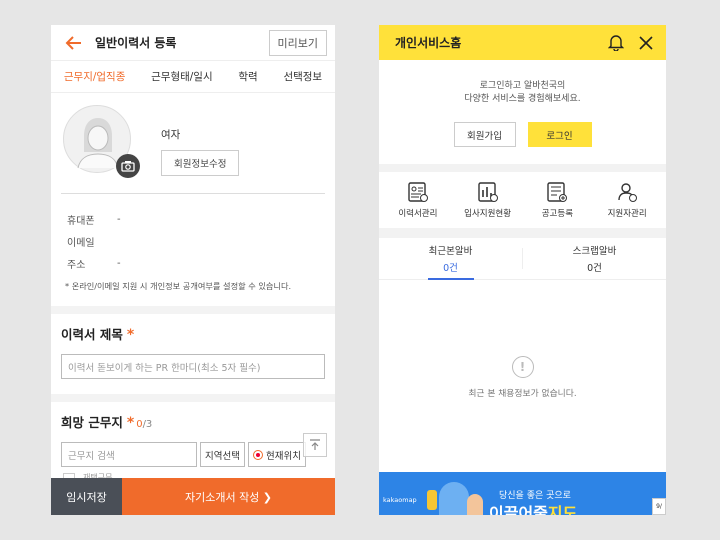  Describe the element at coordinates (200, 163) in the screenshot. I see `edit-profile-button: 회원정보수정` at that location.